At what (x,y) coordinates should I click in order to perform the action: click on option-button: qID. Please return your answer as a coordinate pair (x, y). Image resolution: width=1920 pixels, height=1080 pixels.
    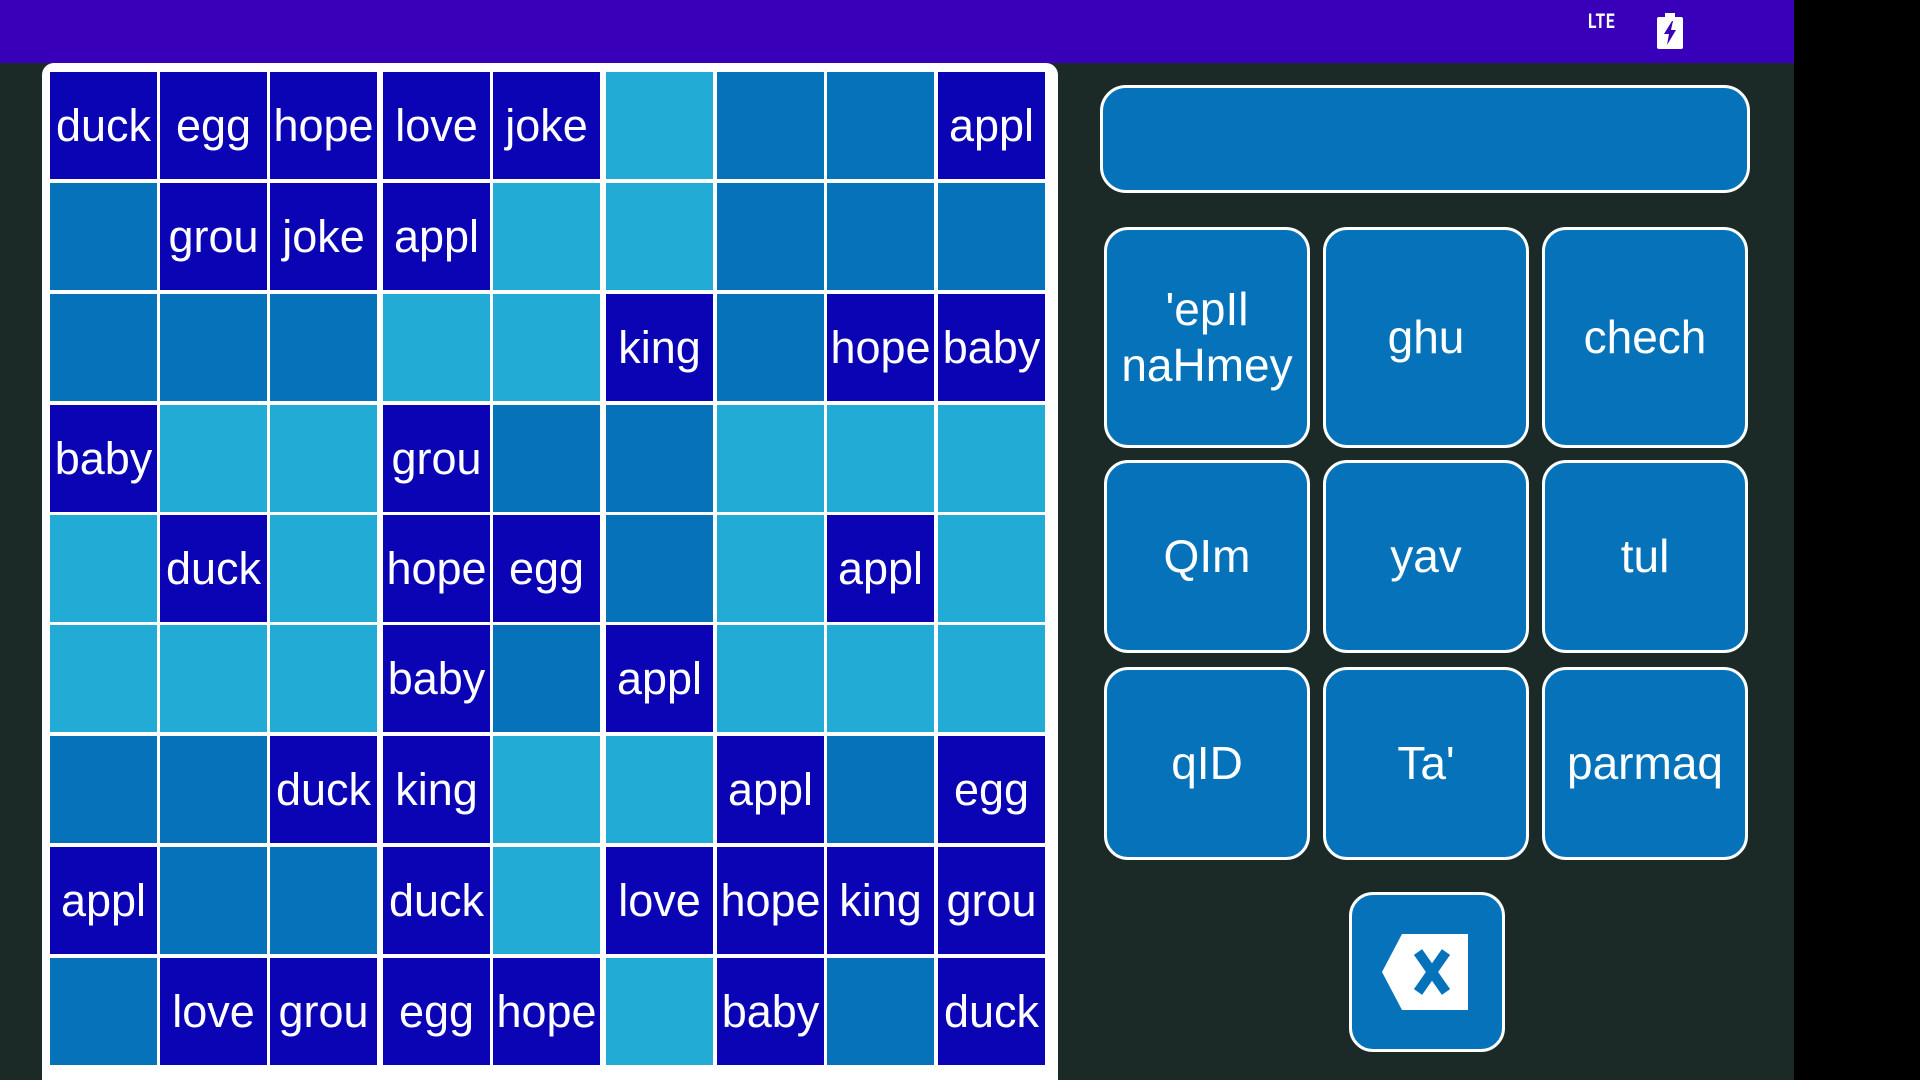
    Looking at the image, I should click on (1207, 763).